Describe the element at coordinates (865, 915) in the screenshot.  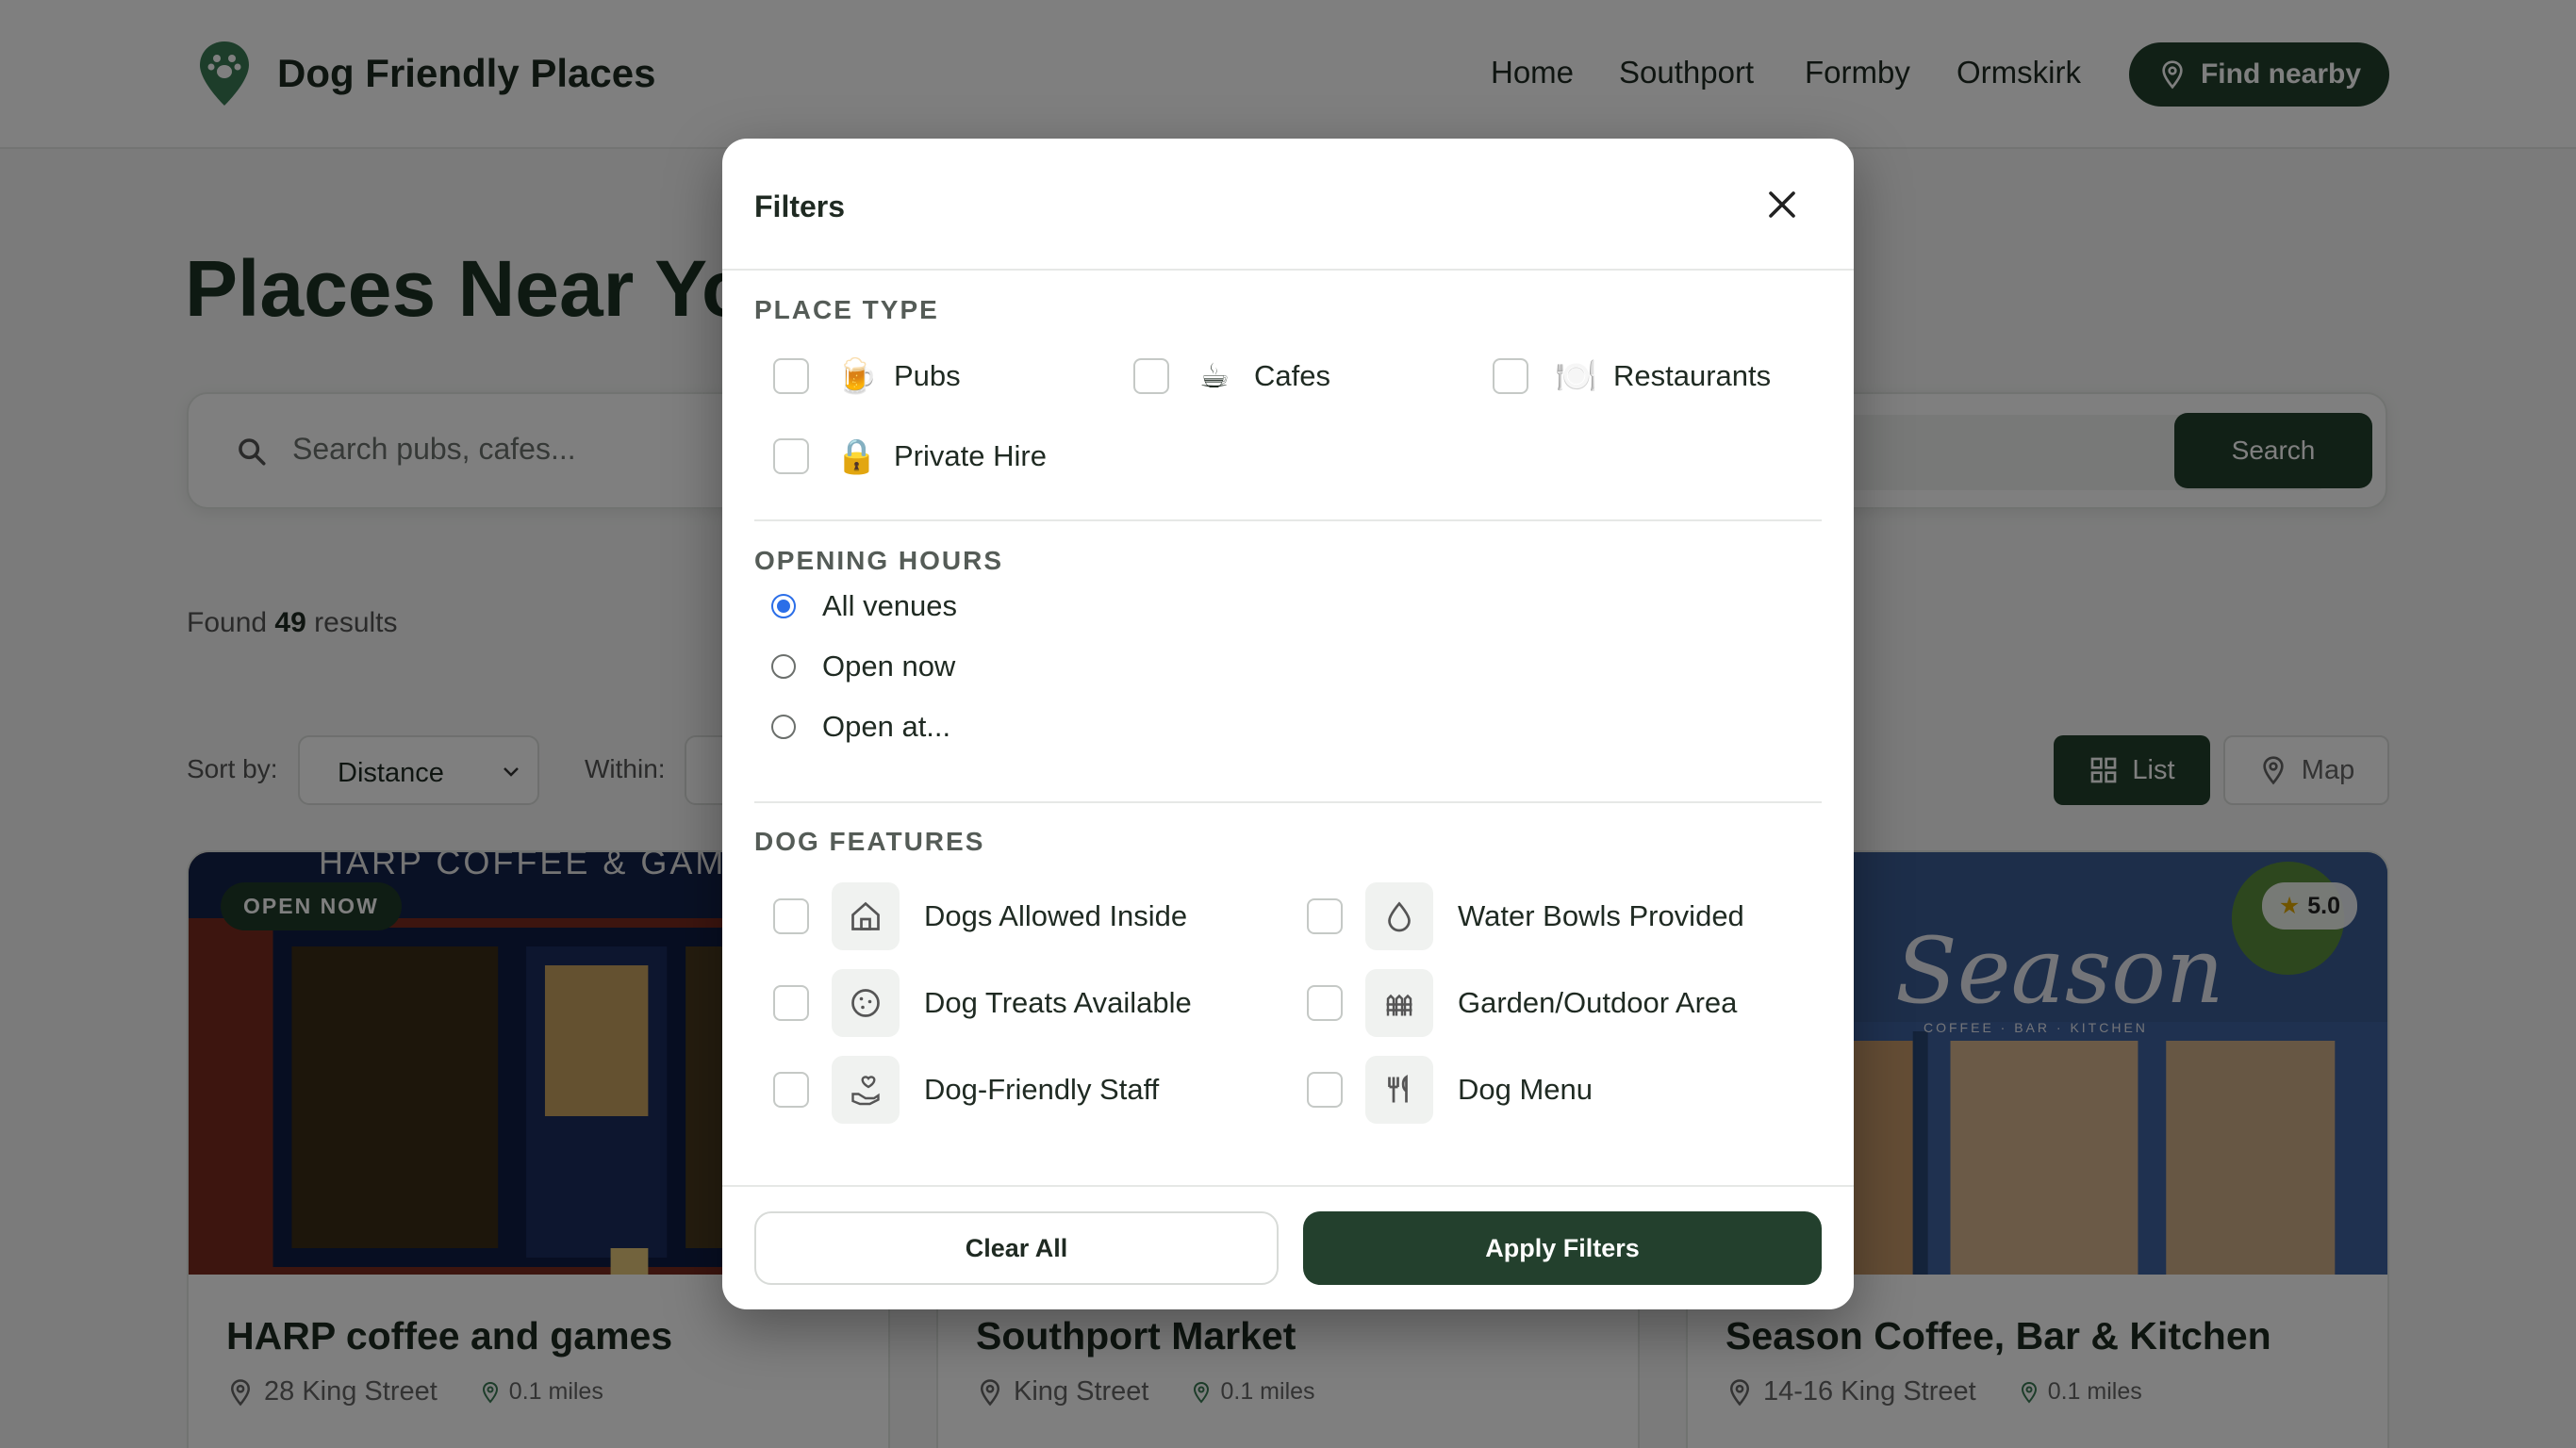
I see `house-icon` at that location.